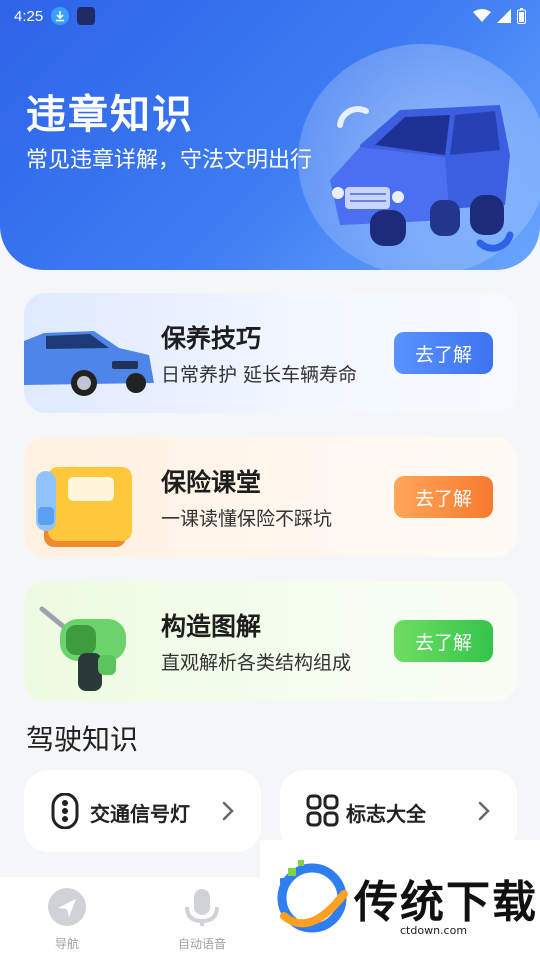 This screenshot has height=960, width=540. Describe the element at coordinates (482, 15) in the screenshot. I see `wifi-icon` at that location.